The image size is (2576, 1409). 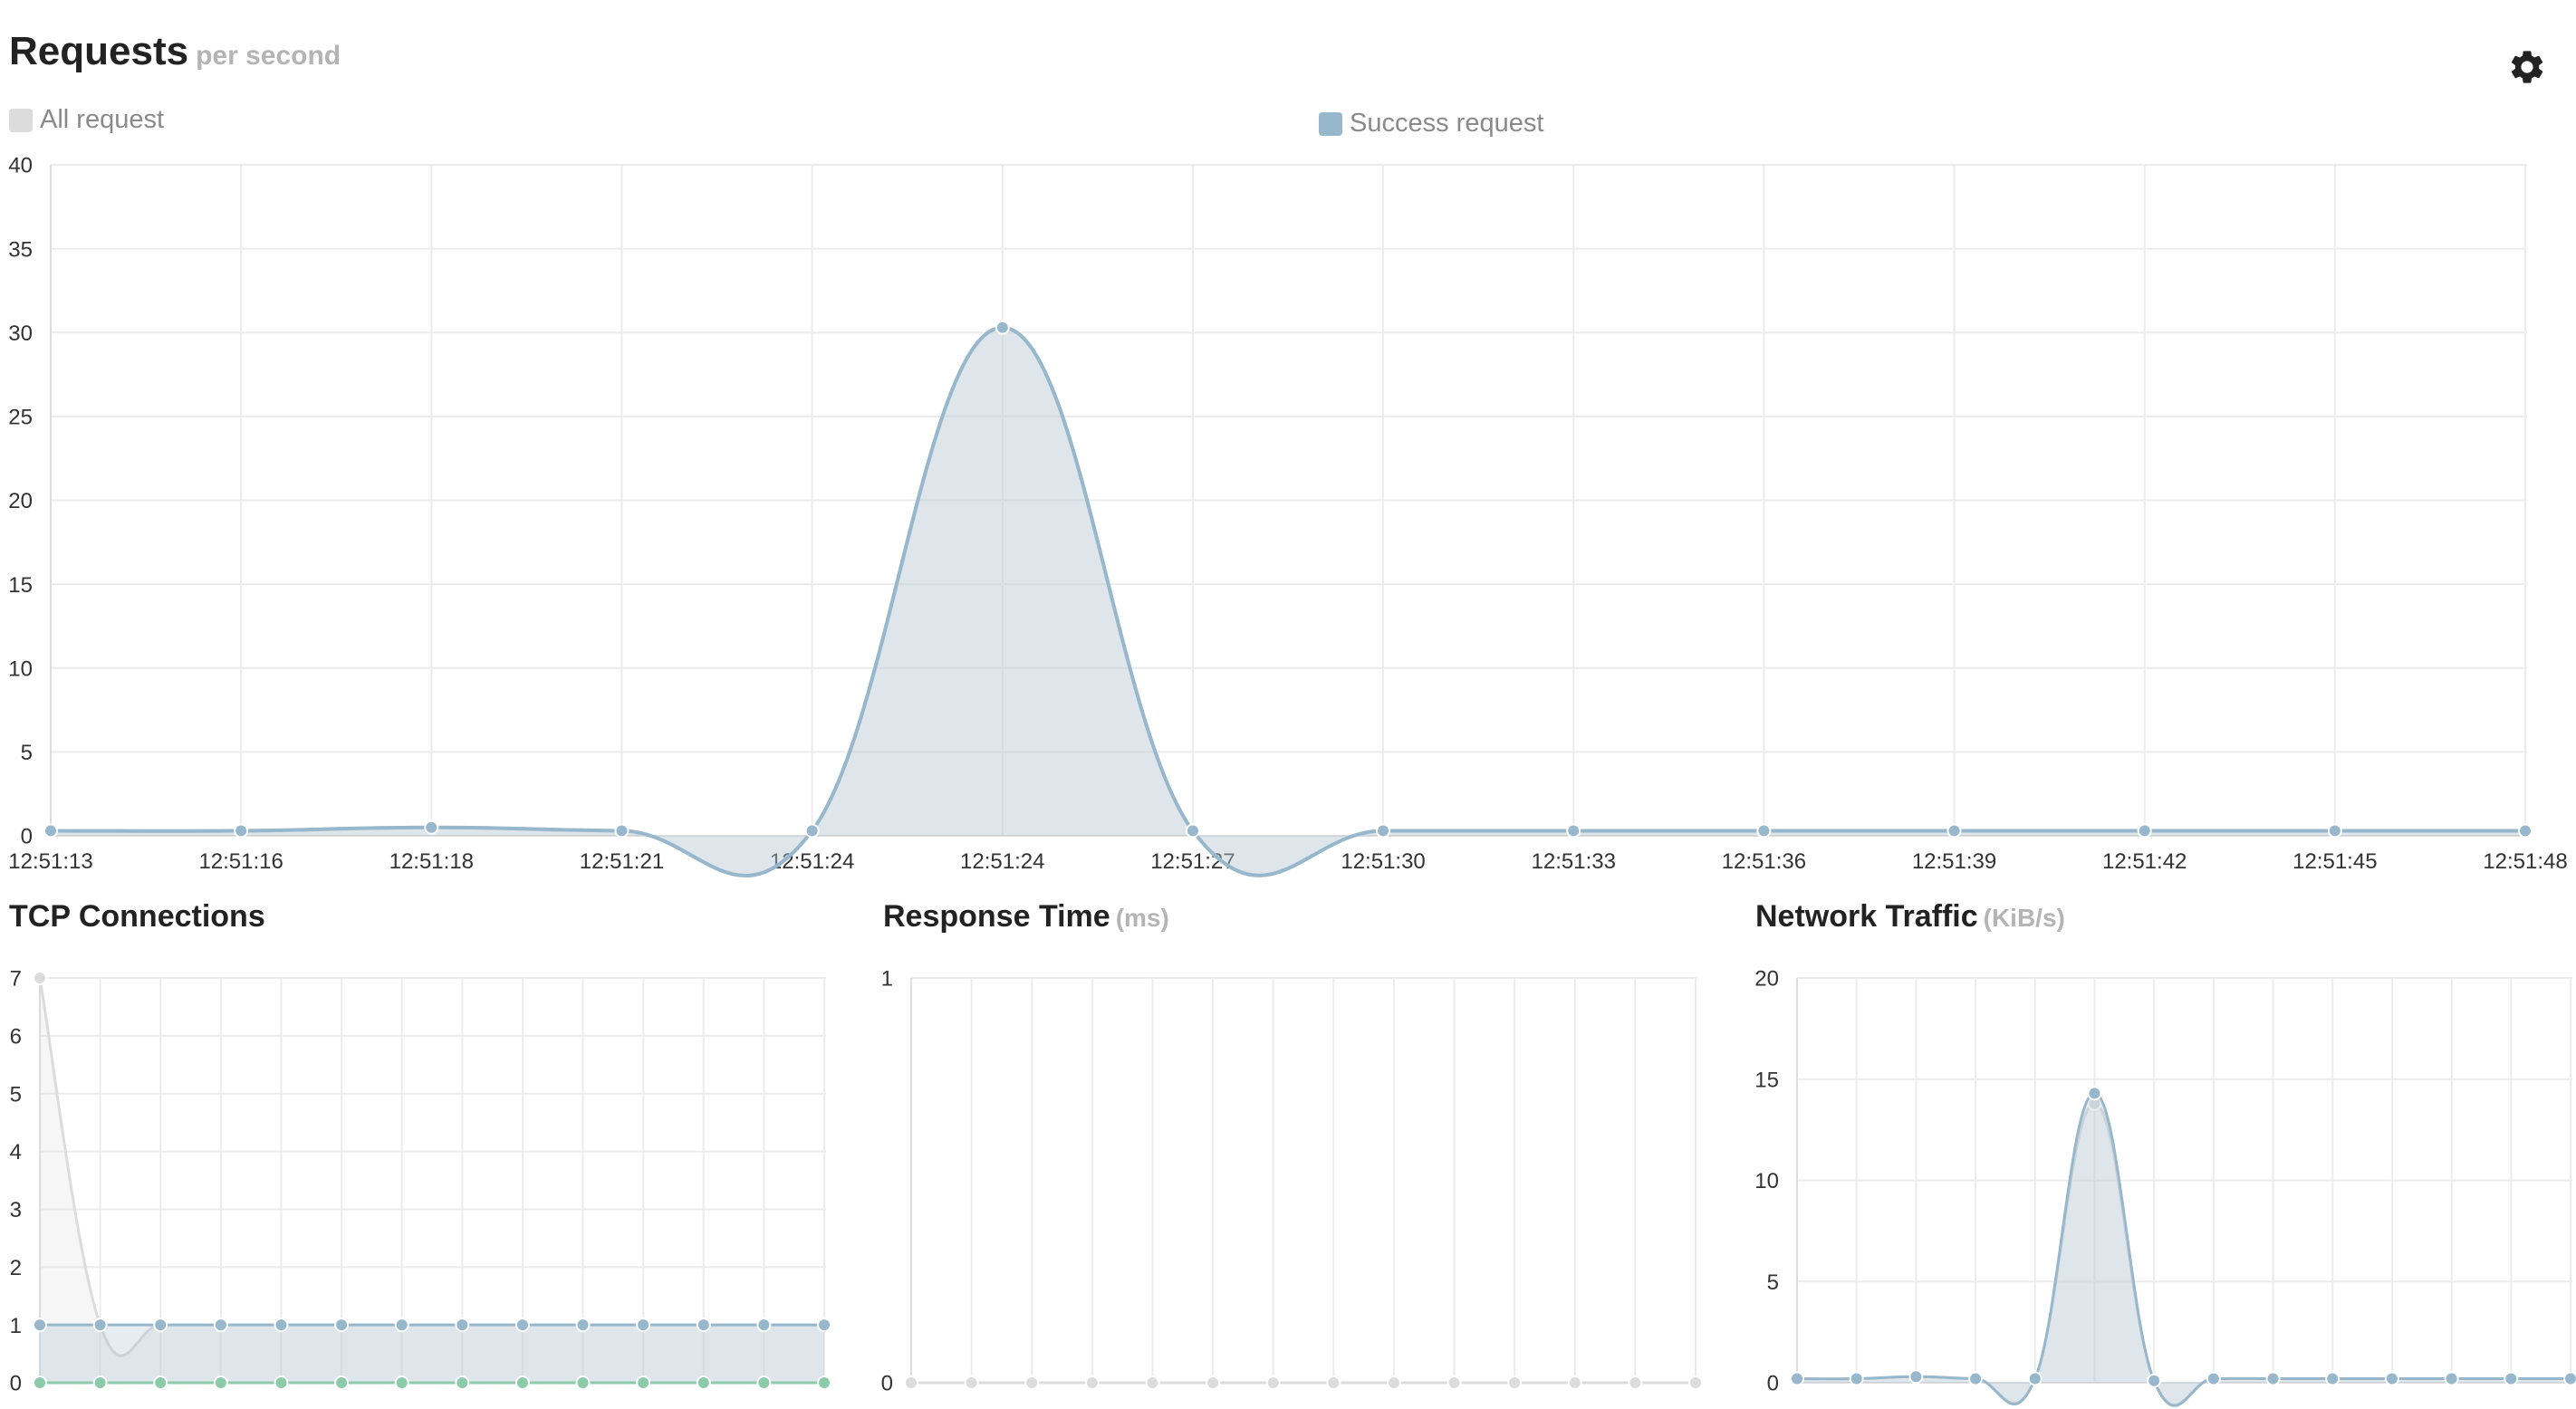 I want to click on legend-swatch-success-request, so click(x=1330, y=123).